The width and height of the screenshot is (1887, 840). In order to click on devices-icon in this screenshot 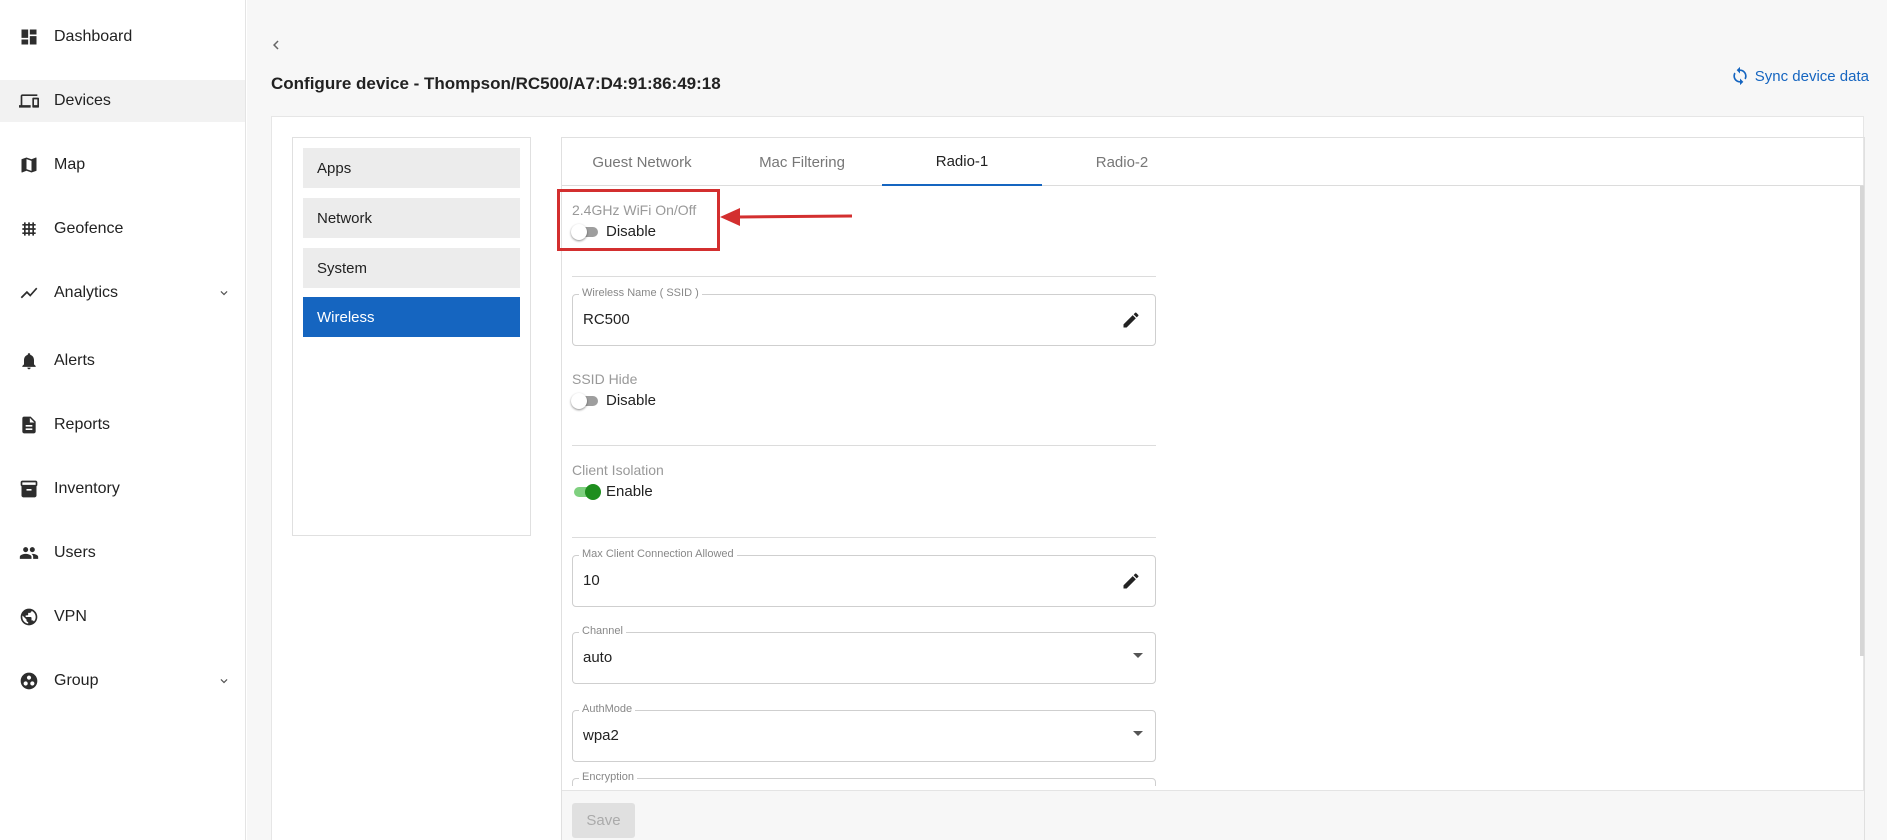, I will do `click(29, 101)`.